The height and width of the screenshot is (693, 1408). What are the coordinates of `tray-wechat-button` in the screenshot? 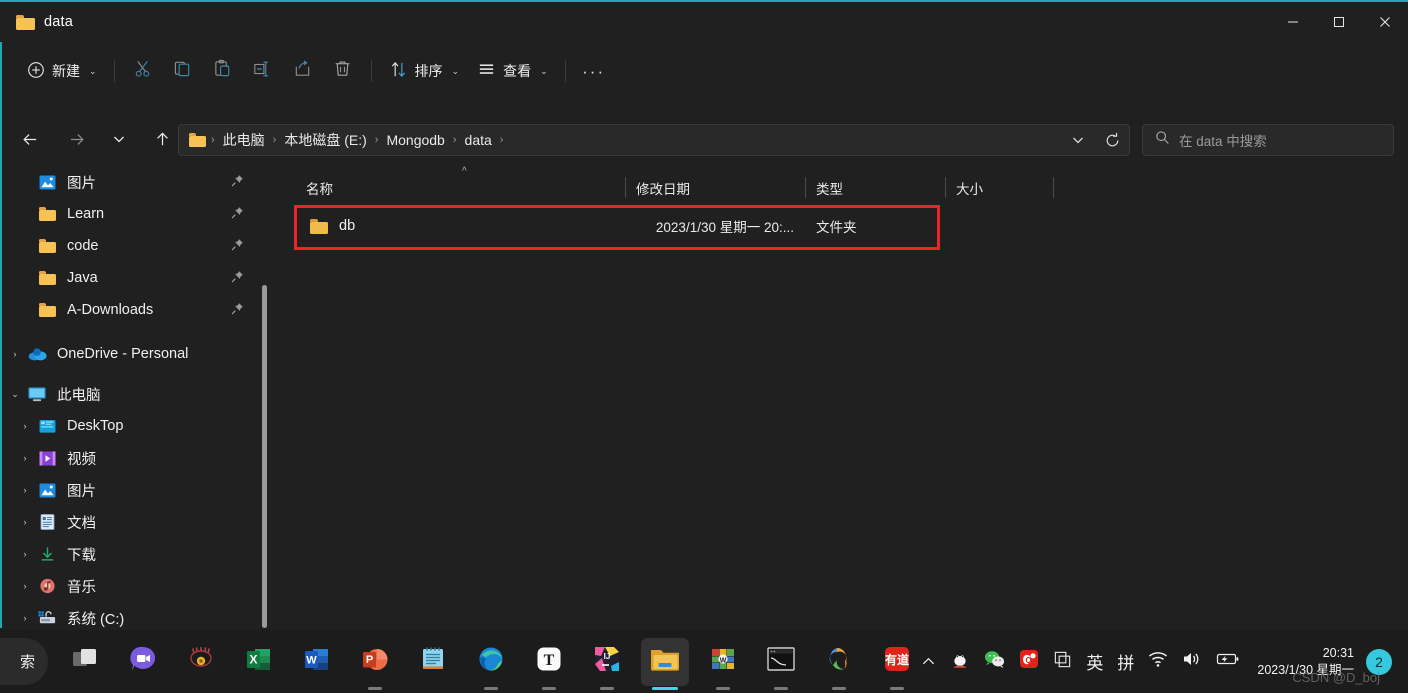 It's located at (994, 662).